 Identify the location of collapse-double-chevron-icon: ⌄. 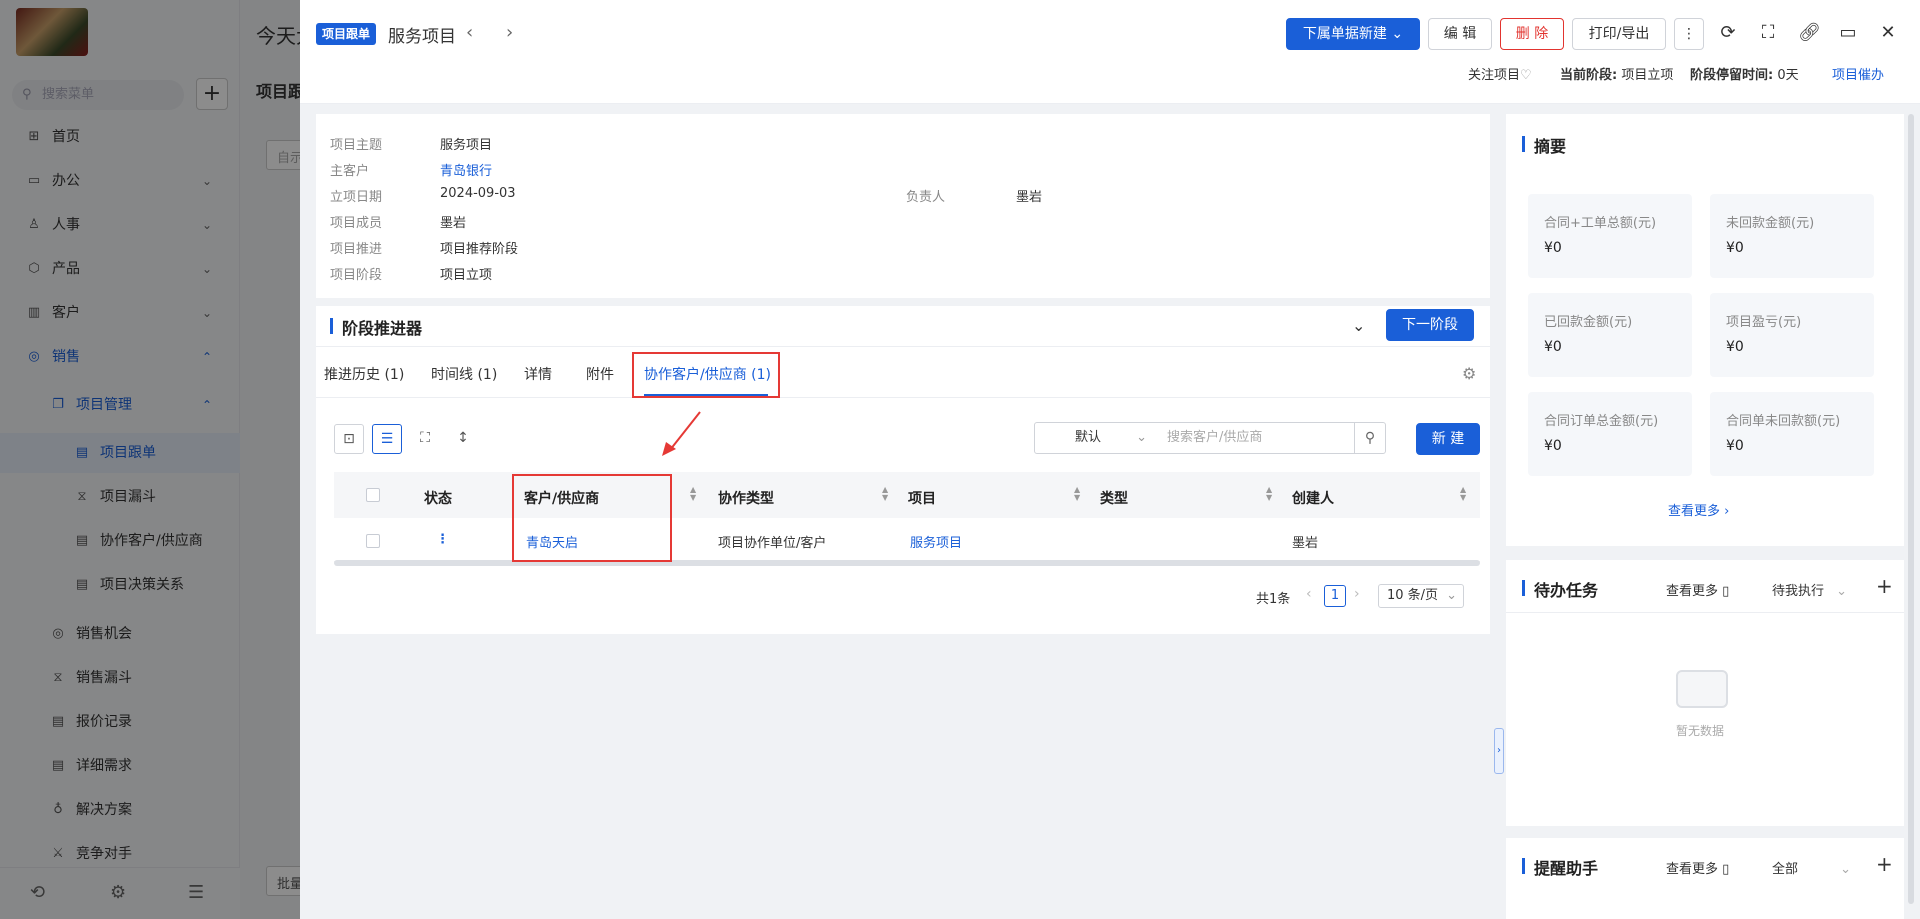
(1358, 325).